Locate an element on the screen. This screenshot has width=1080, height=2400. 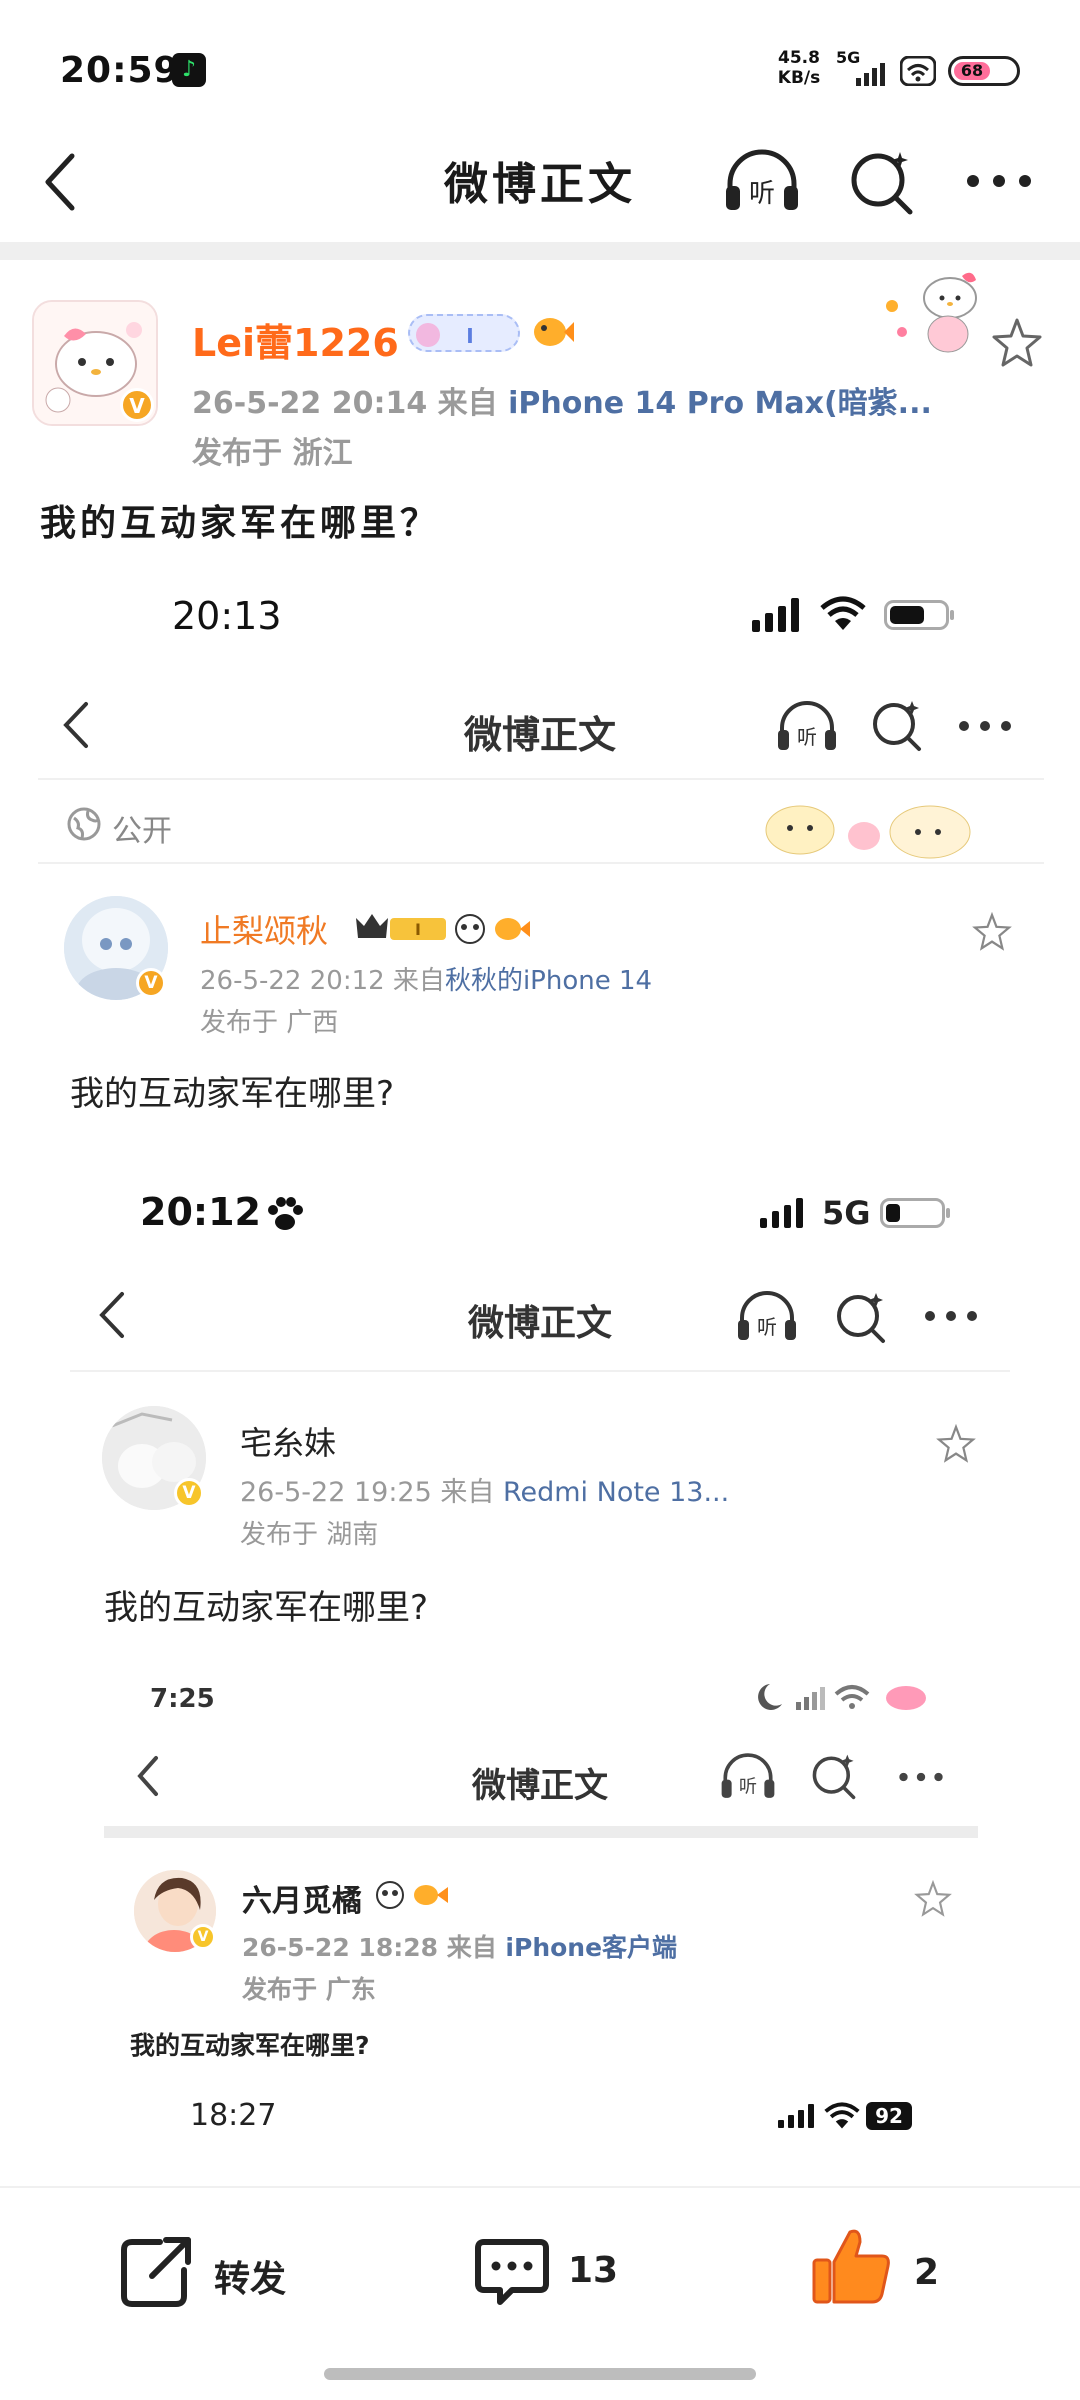
screenshot1-time: 26-5-22 20:12 来自 is located at coordinates (322, 981).